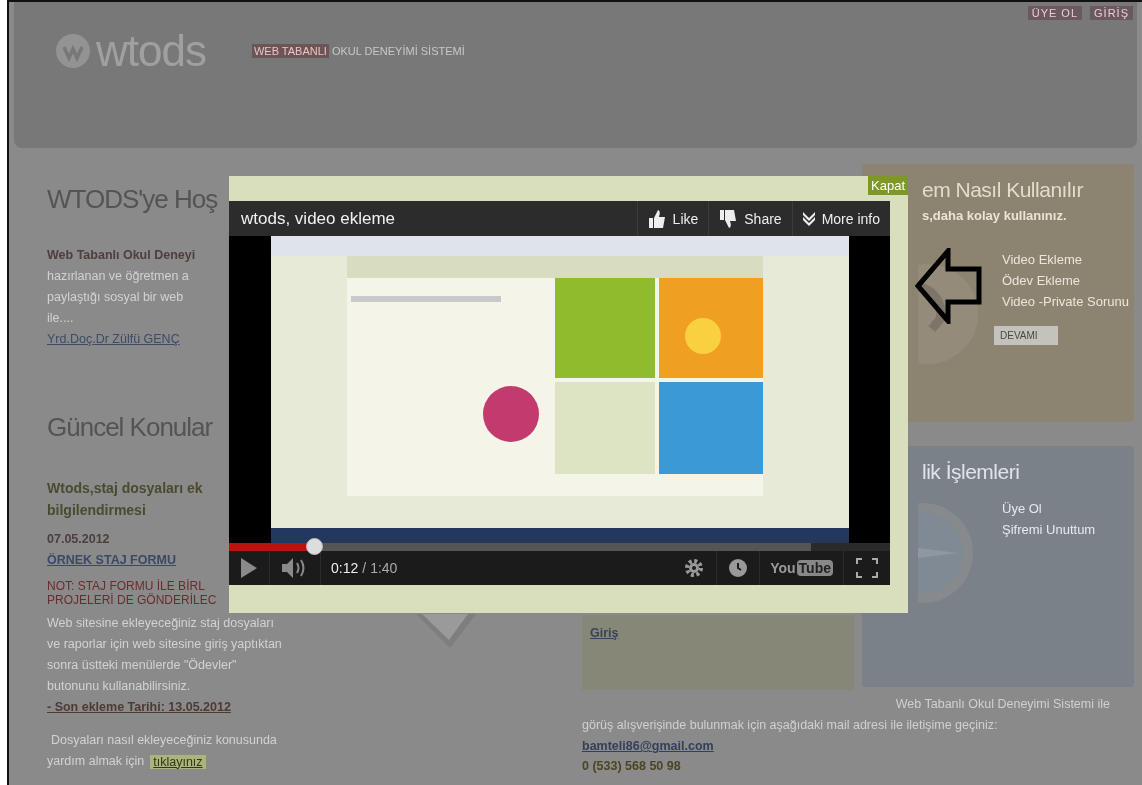  What do you see at coordinates (96, 510) in the screenshot?
I see `news-headline: bilgilendirmesi` at bounding box center [96, 510].